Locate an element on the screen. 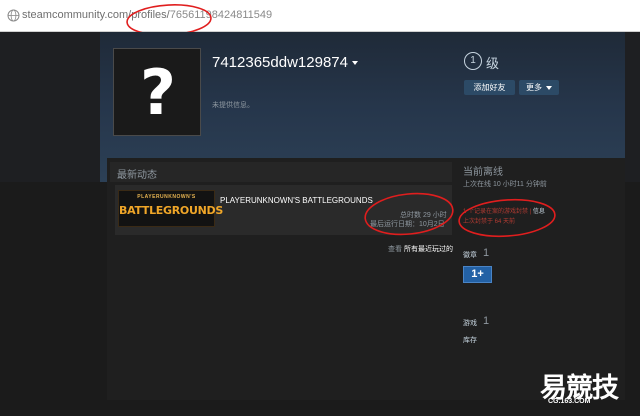 The height and width of the screenshot is (416, 640). game-name-link: PLAYERUNKNOWN'S BATTLEGROUNDS is located at coordinates (296, 200).